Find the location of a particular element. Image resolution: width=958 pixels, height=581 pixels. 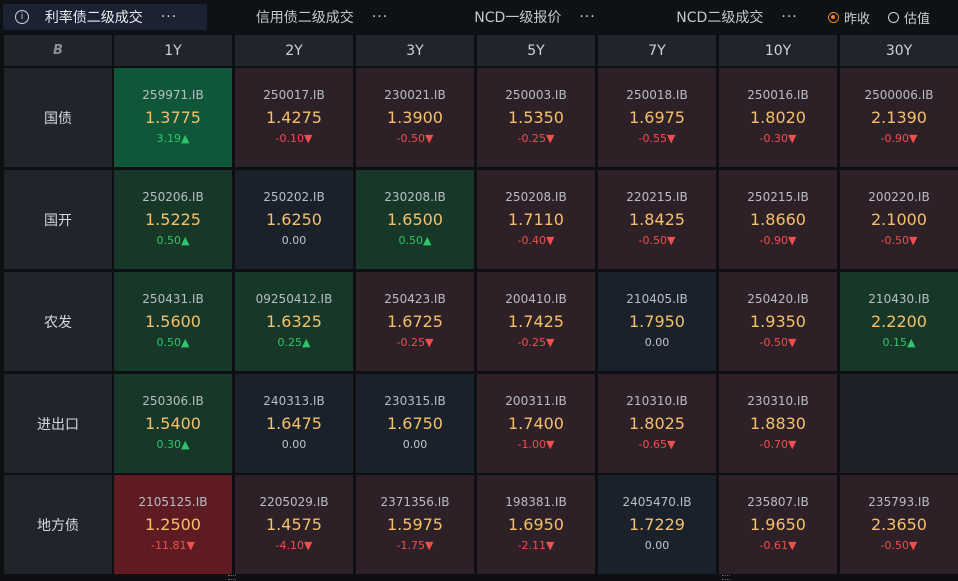

yield-value: 1.3900 is located at coordinates (415, 117).